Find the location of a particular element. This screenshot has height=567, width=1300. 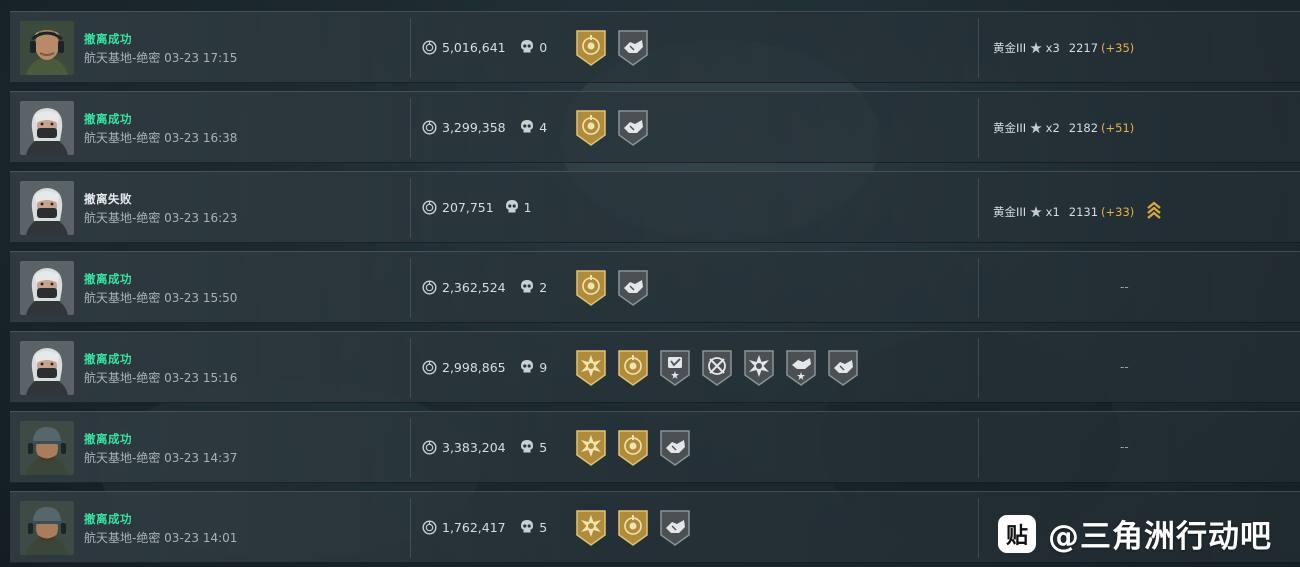

rank-info: 黄金III ★ x2 2182 (+51) is located at coordinates (1063, 128).